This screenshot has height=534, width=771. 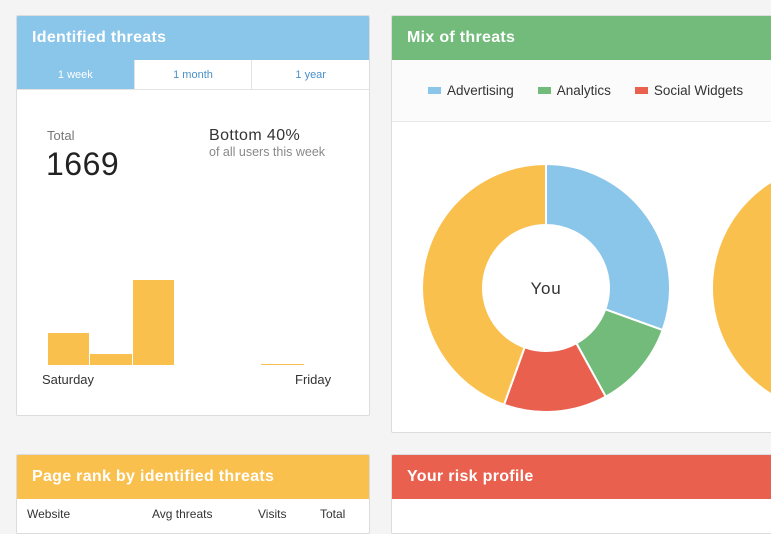 What do you see at coordinates (205, 514) in the screenshot?
I see `column-header-avg-threats: Avg threats` at bounding box center [205, 514].